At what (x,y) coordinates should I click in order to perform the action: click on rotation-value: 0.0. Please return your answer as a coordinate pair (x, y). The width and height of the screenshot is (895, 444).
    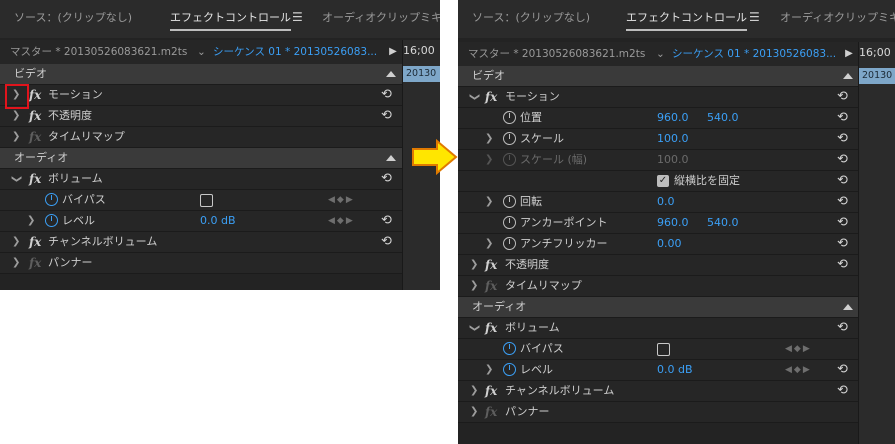
    Looking at the image, I should click on (666, 202).